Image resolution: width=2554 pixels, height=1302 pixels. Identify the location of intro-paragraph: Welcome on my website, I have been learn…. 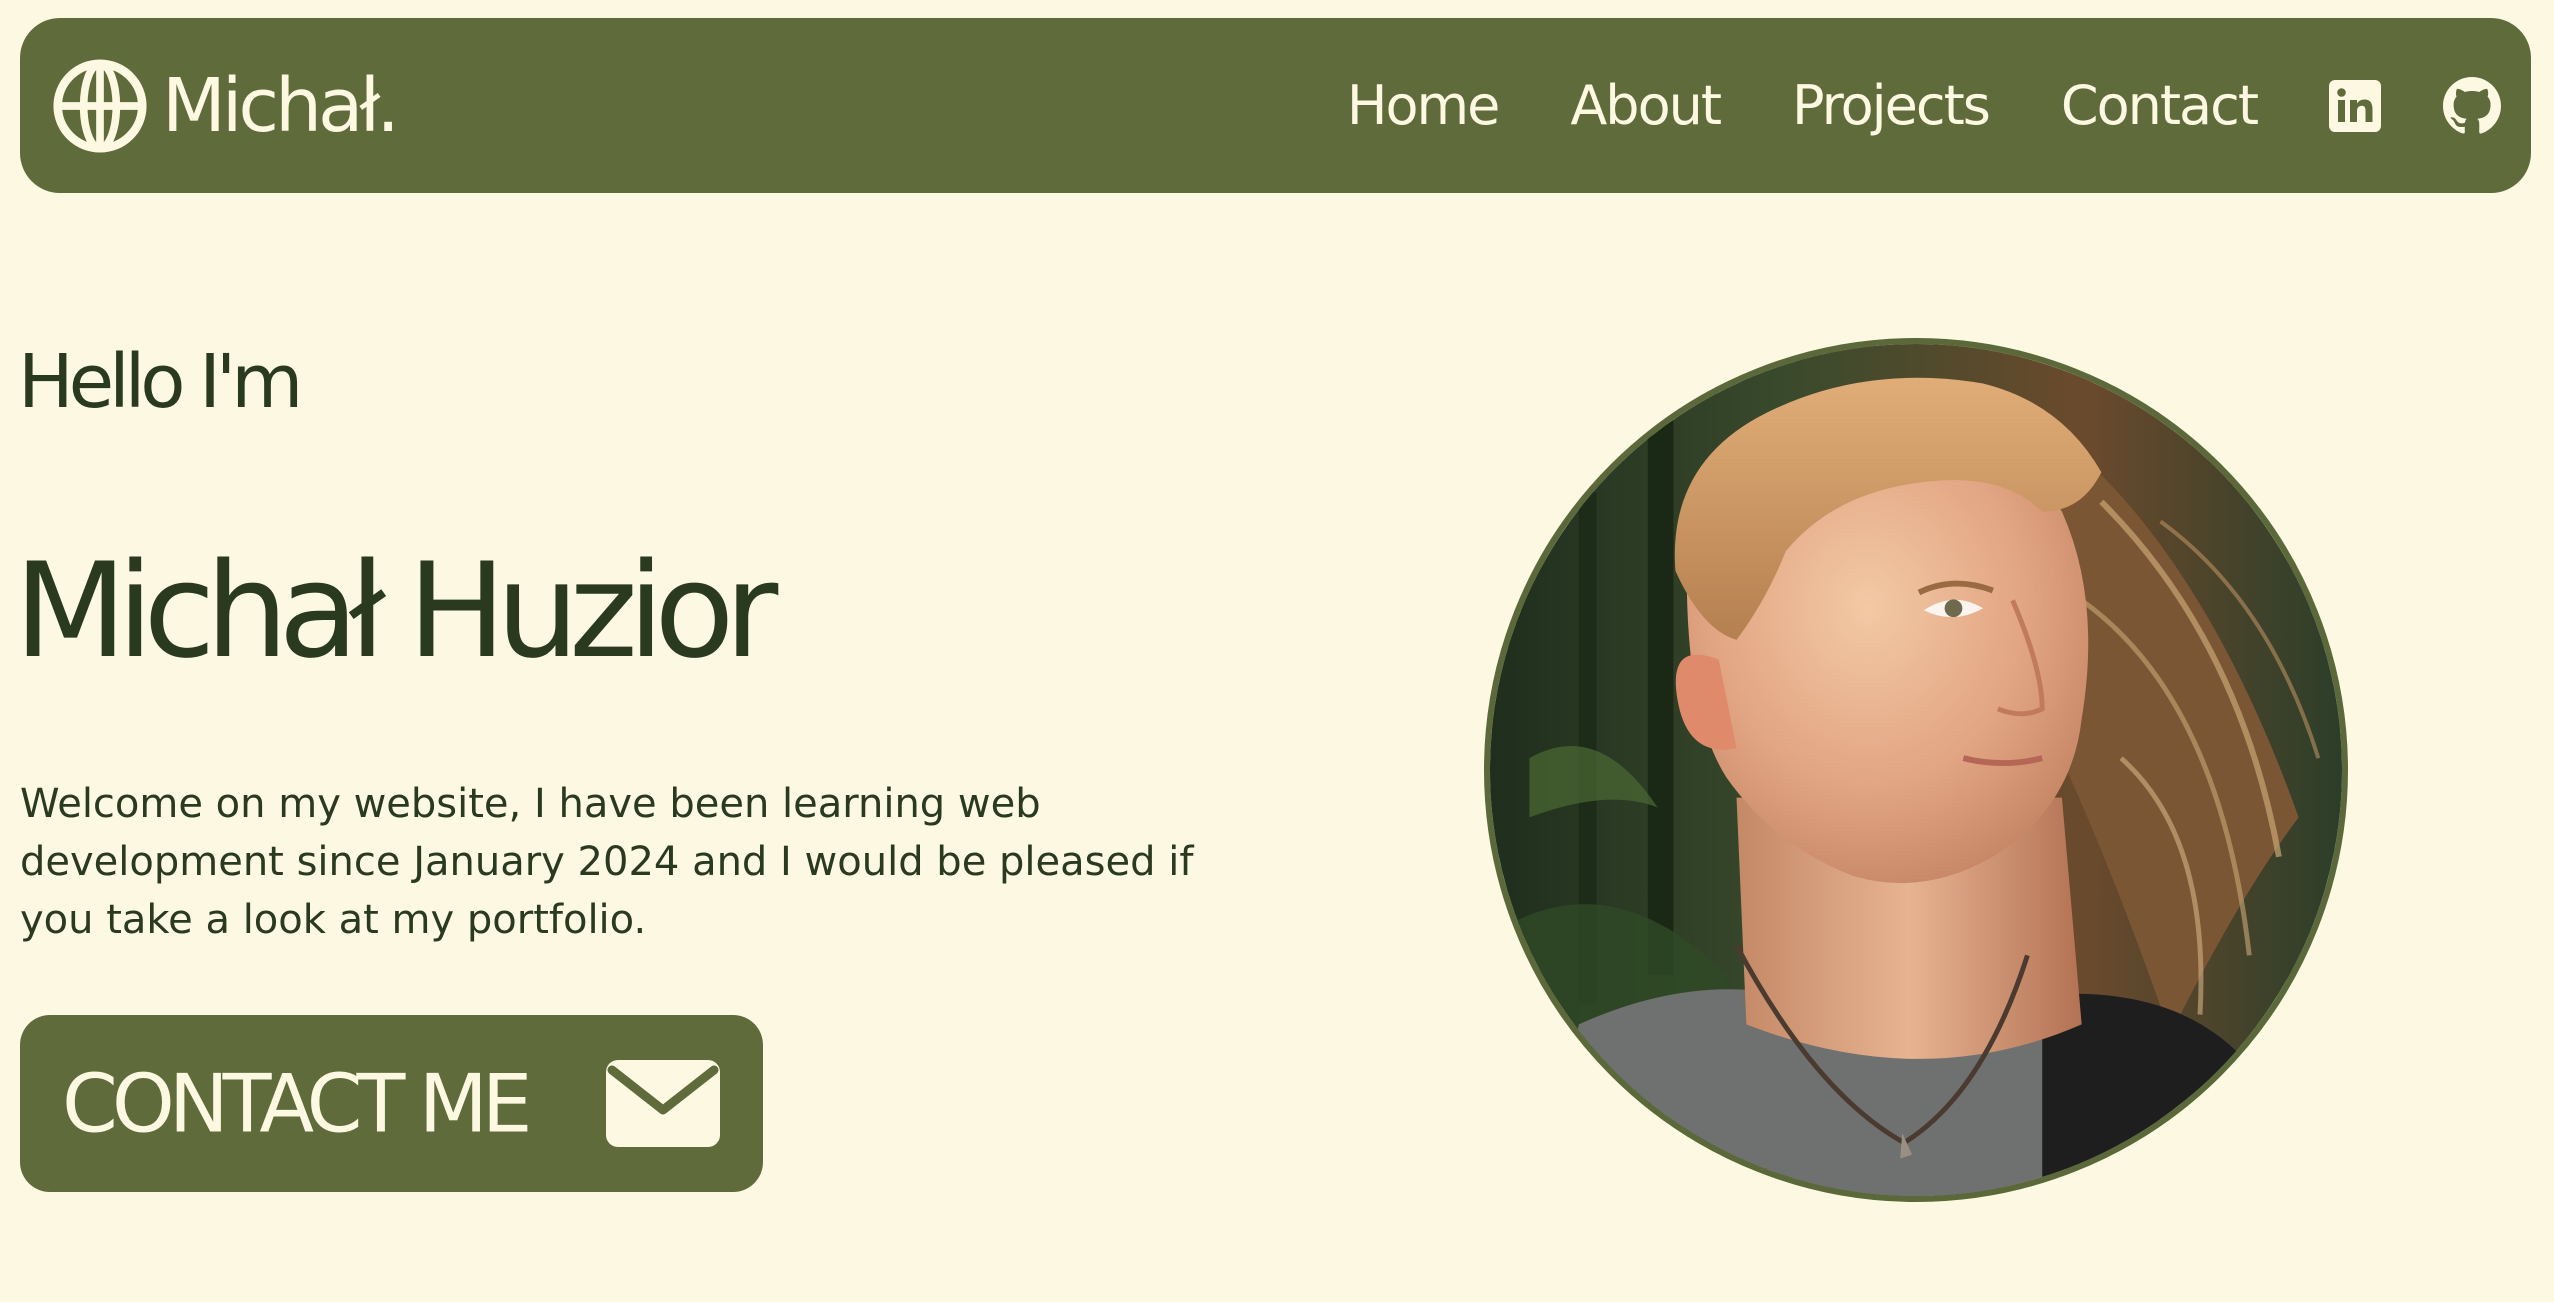
(607, 862).